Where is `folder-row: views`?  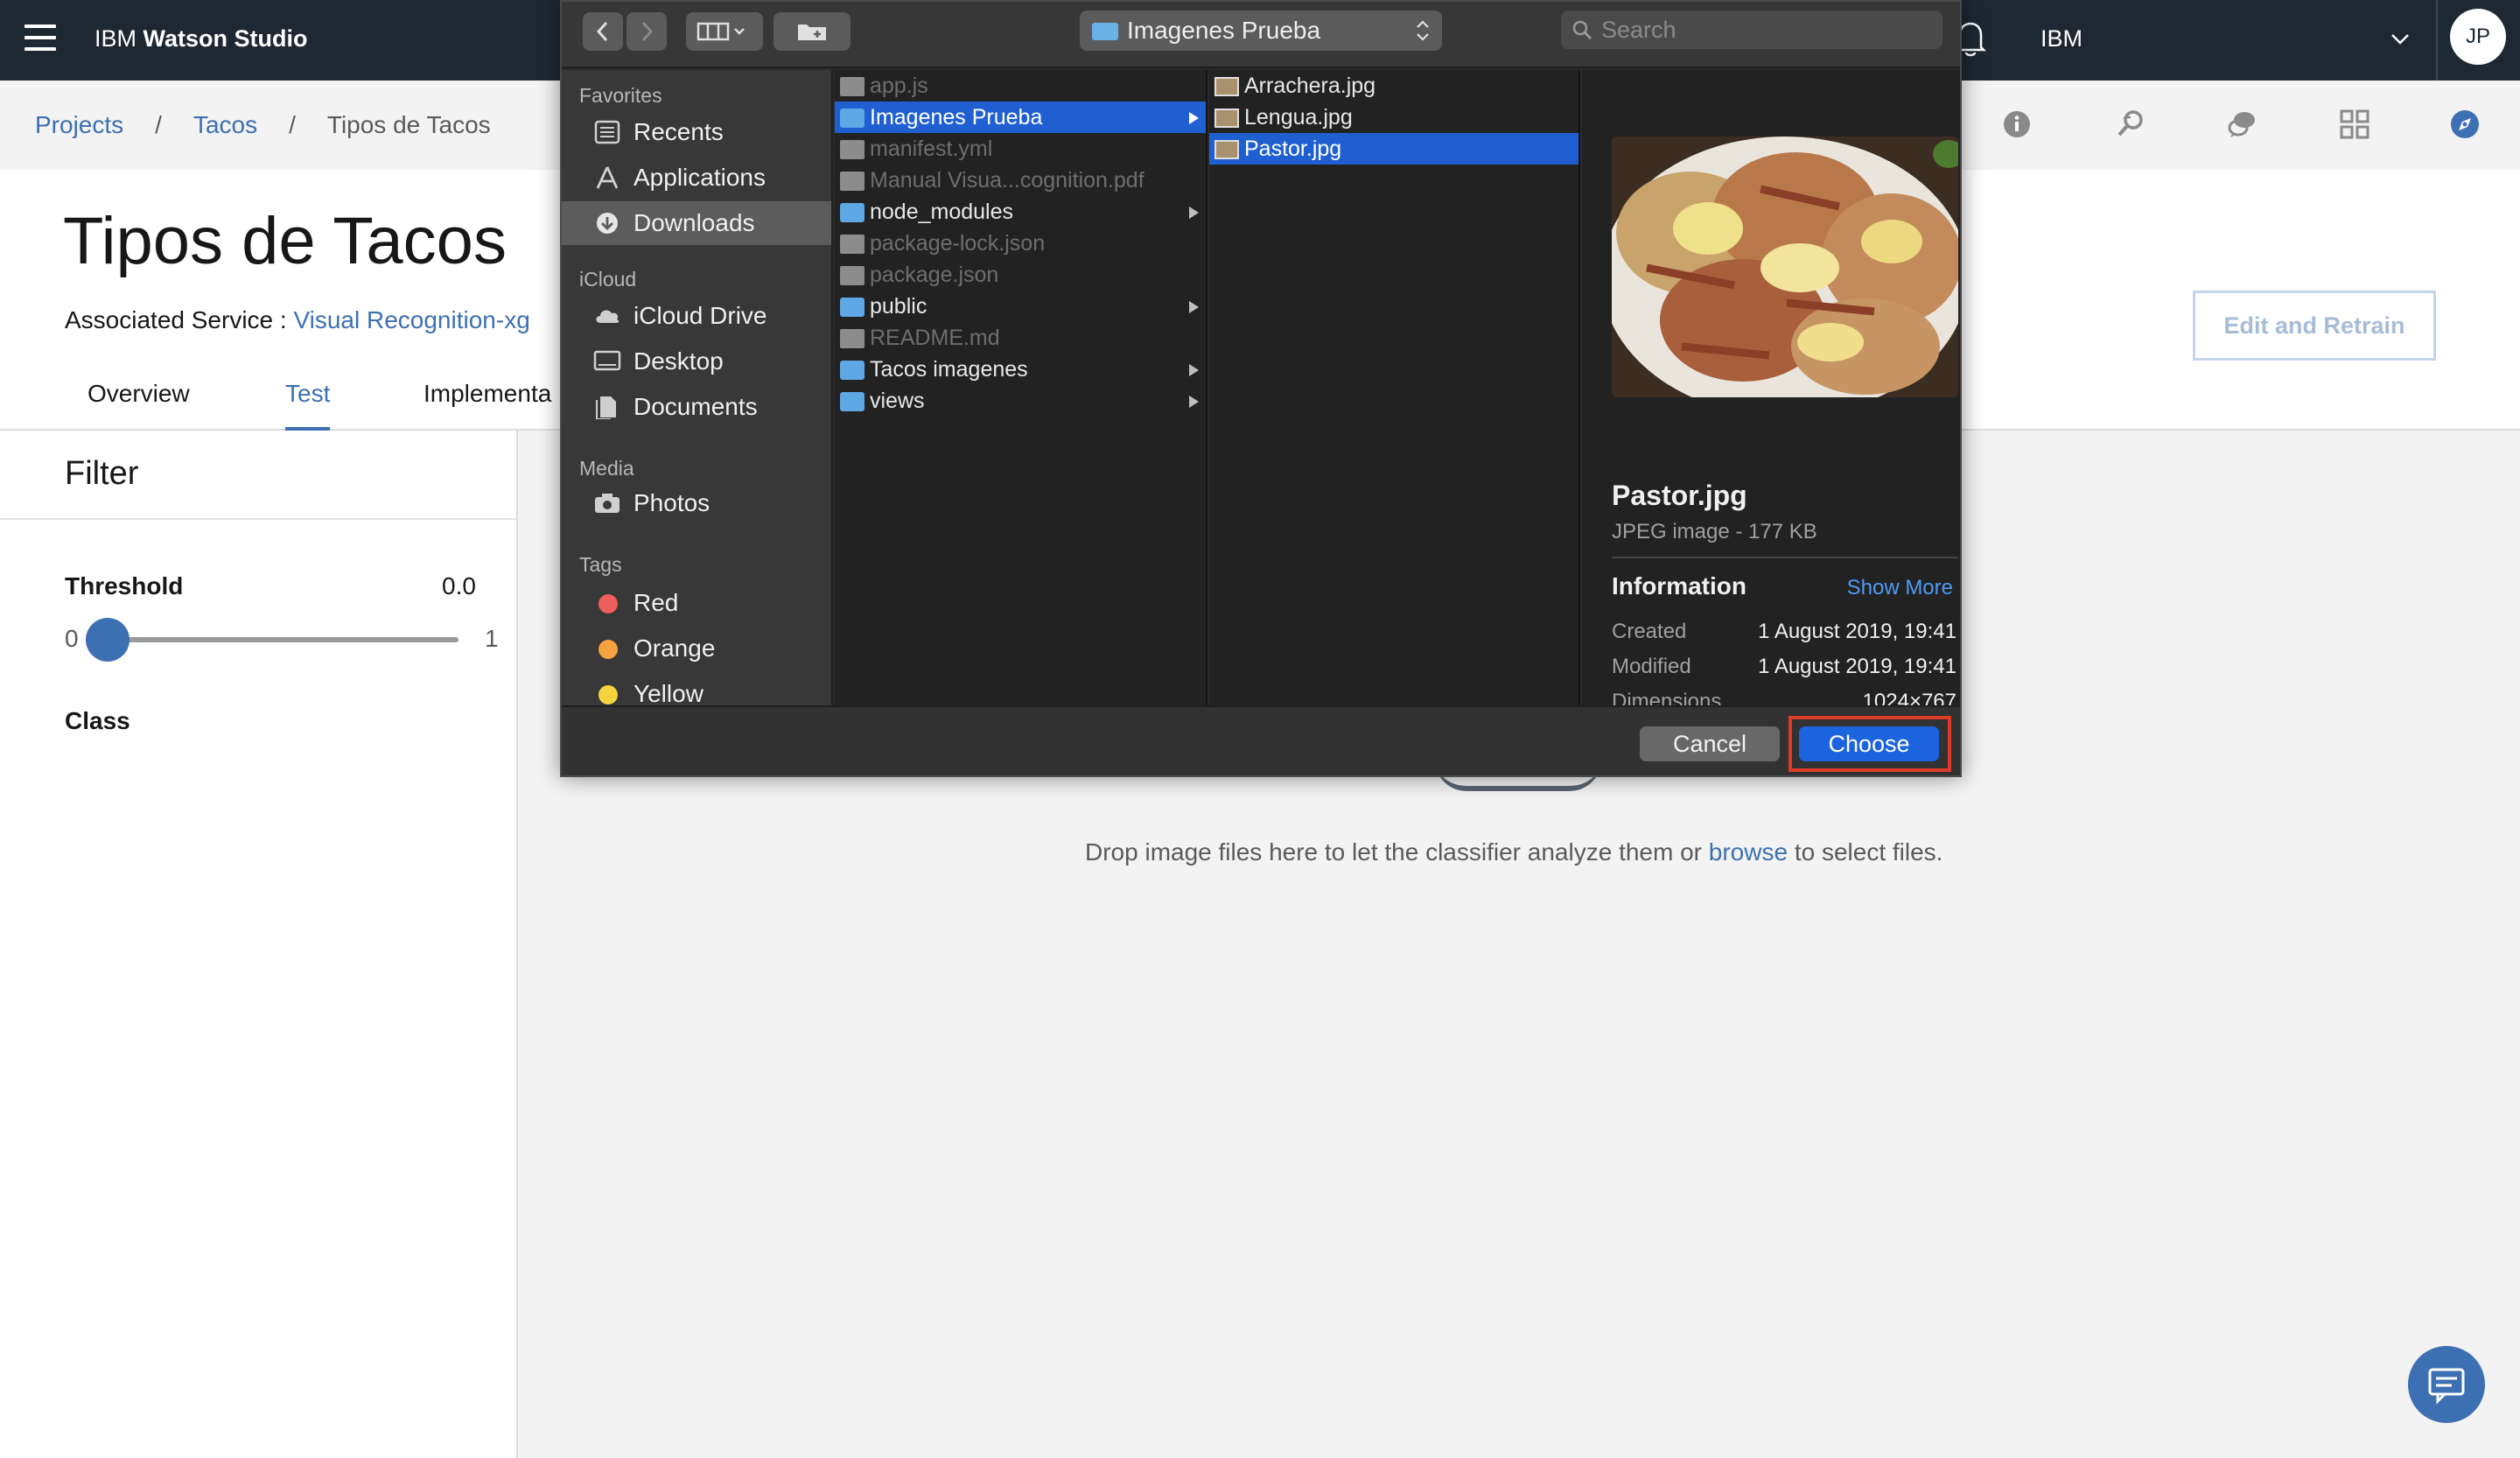 folder-row: views is located at coordinates (1020, 401).